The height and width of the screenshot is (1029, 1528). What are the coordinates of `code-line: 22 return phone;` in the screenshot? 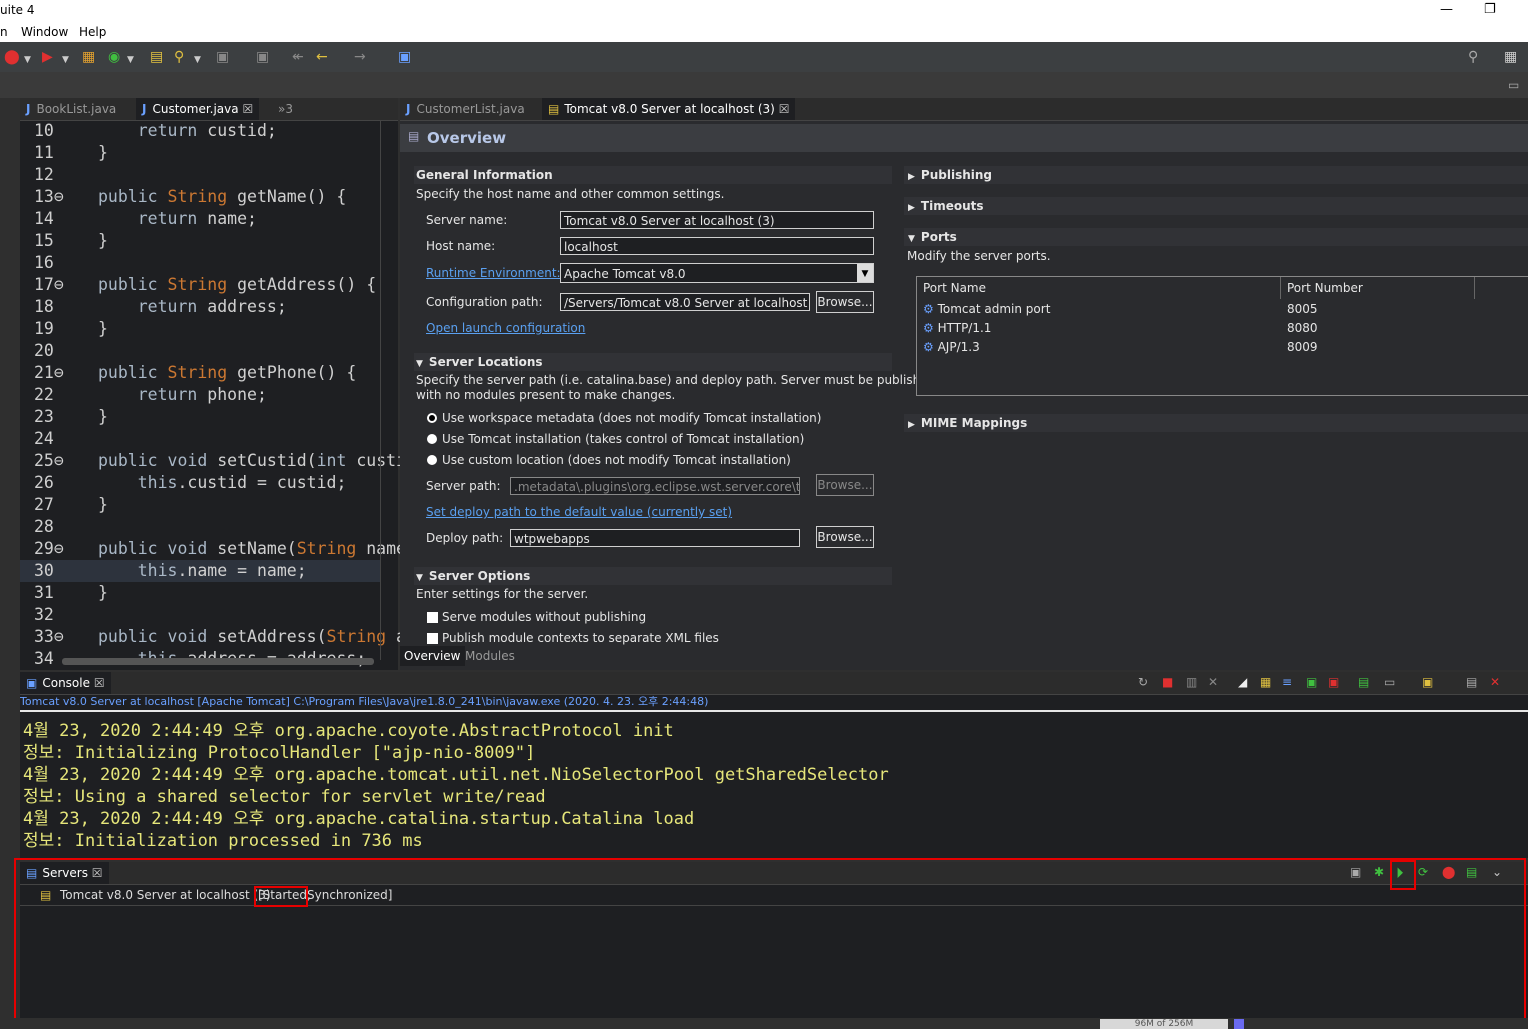 It's located at (200, 395).